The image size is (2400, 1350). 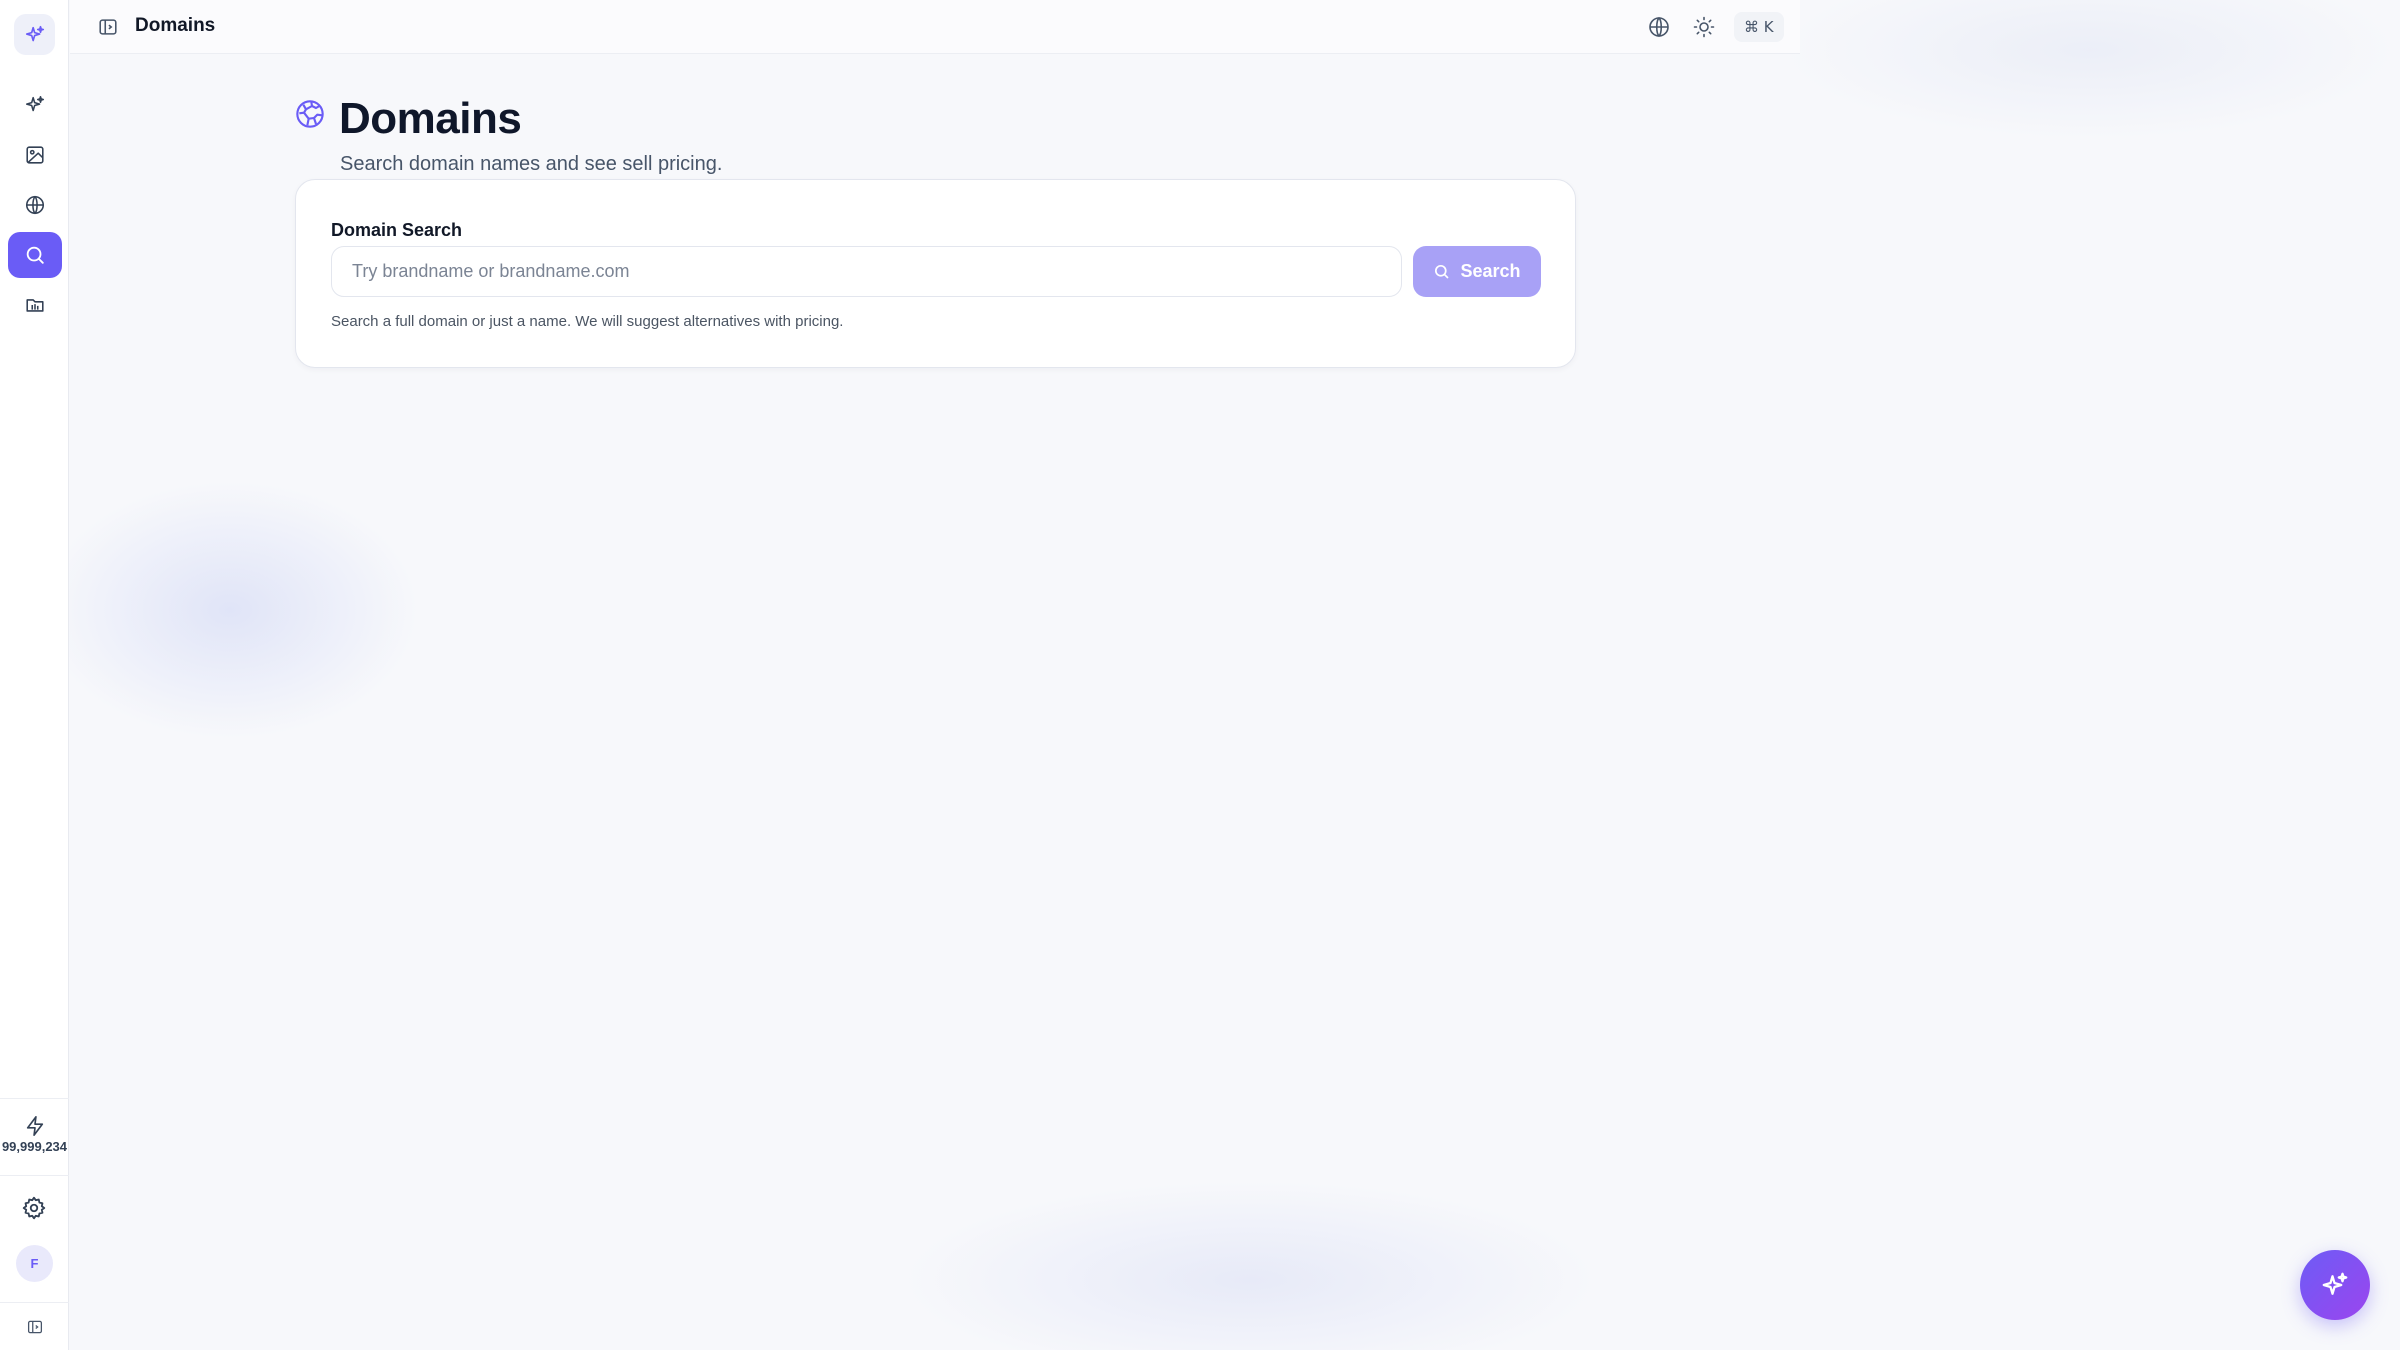 I want to click on sidebar-item-images, so click(x=35, y=155).